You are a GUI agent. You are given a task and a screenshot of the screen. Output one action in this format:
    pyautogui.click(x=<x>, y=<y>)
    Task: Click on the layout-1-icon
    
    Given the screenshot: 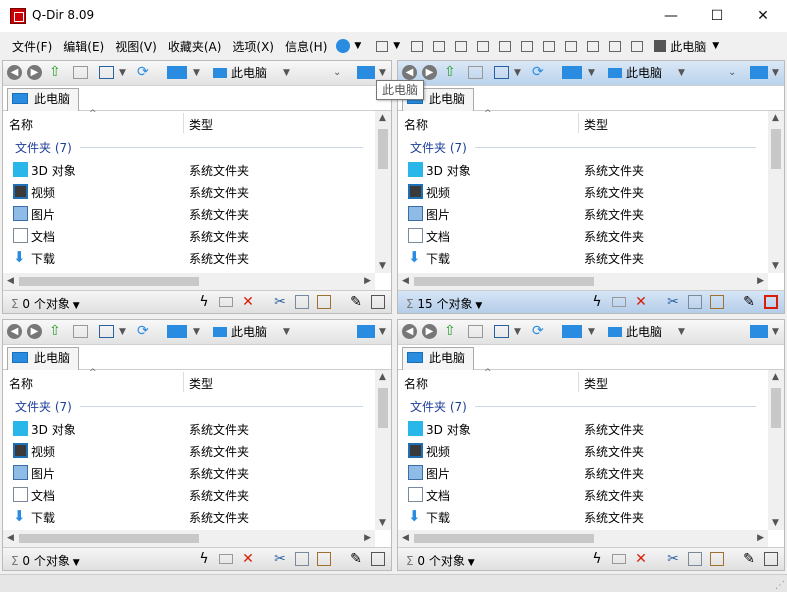 What is the action you would take?
    pyautogui.click(x=417, y=46)
    